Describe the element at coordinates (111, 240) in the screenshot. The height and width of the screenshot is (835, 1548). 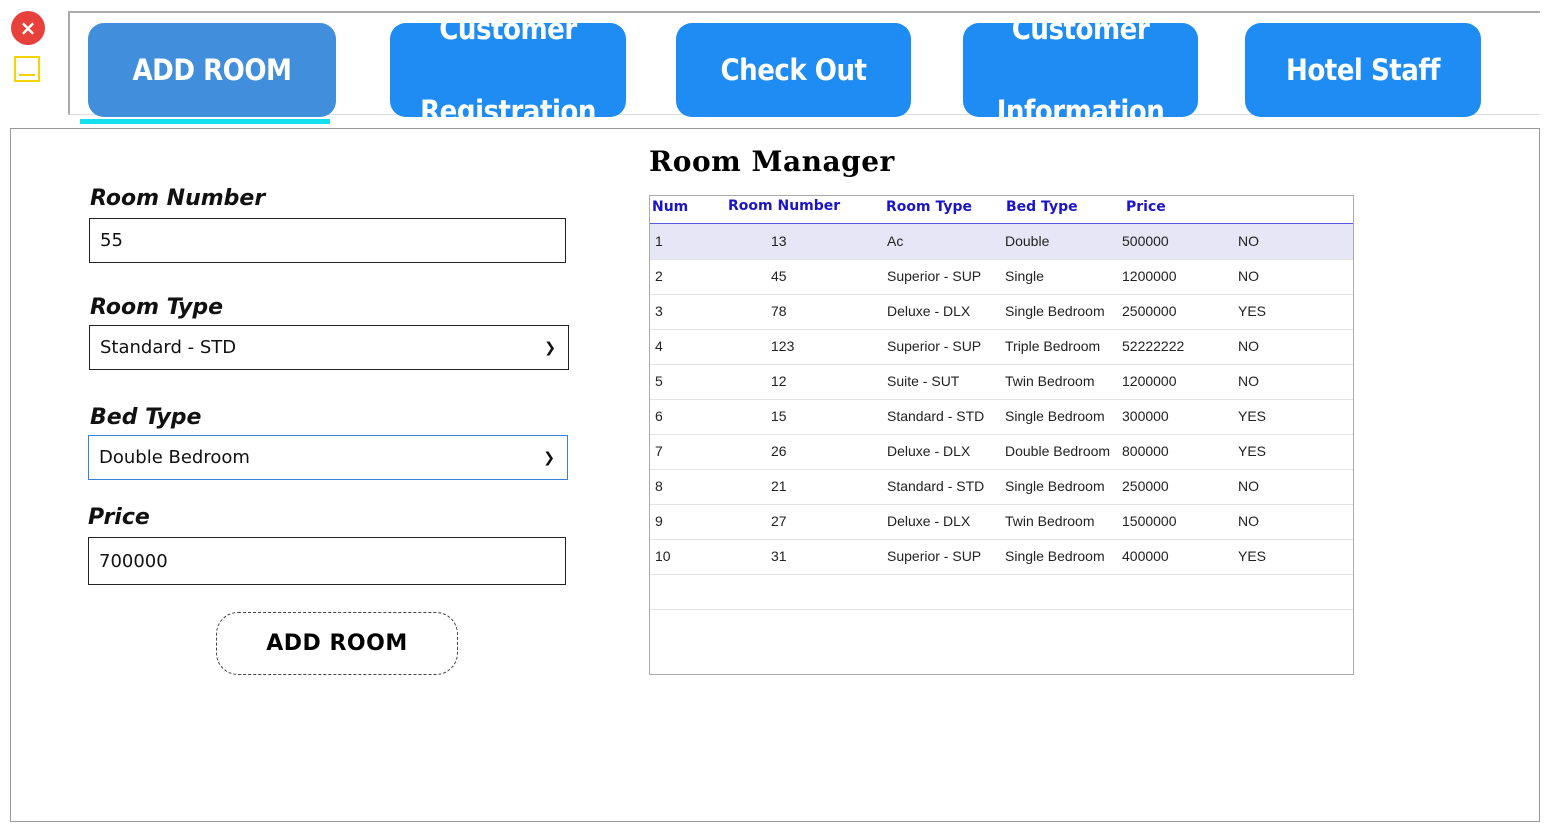
I see `room-number-value: 55` at that location.